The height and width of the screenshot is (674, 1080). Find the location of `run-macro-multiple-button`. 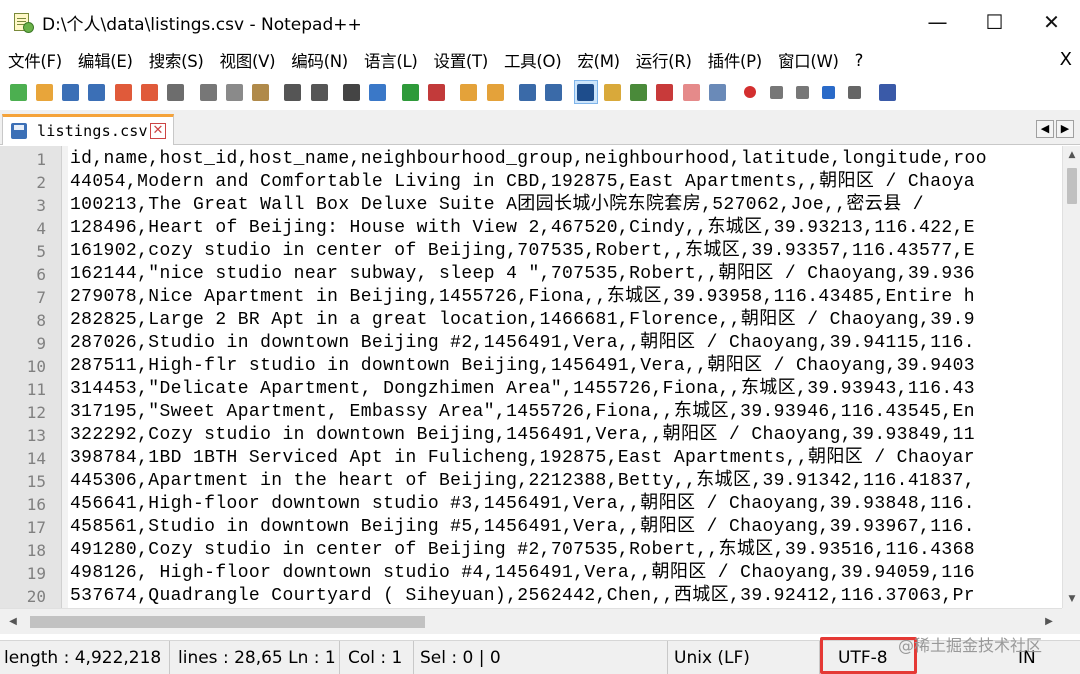

run-macro-multiple-button is located at coordinates (829, 92).